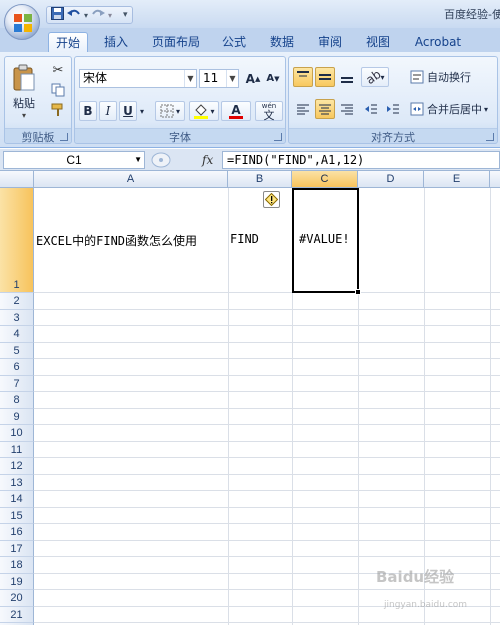 The image size is (500, 625). Describe the element at coordinates (303, 109) in the screenshot. I see `align-left-button` at that location.